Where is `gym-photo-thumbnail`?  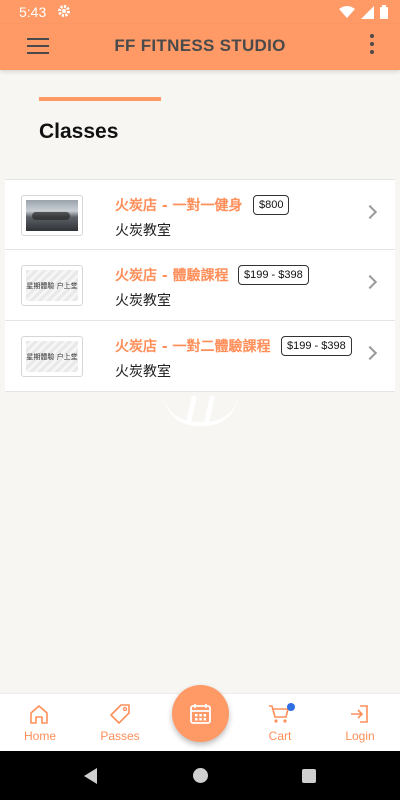 gym-photo-thumbnail is located at coordinates (52, 215).